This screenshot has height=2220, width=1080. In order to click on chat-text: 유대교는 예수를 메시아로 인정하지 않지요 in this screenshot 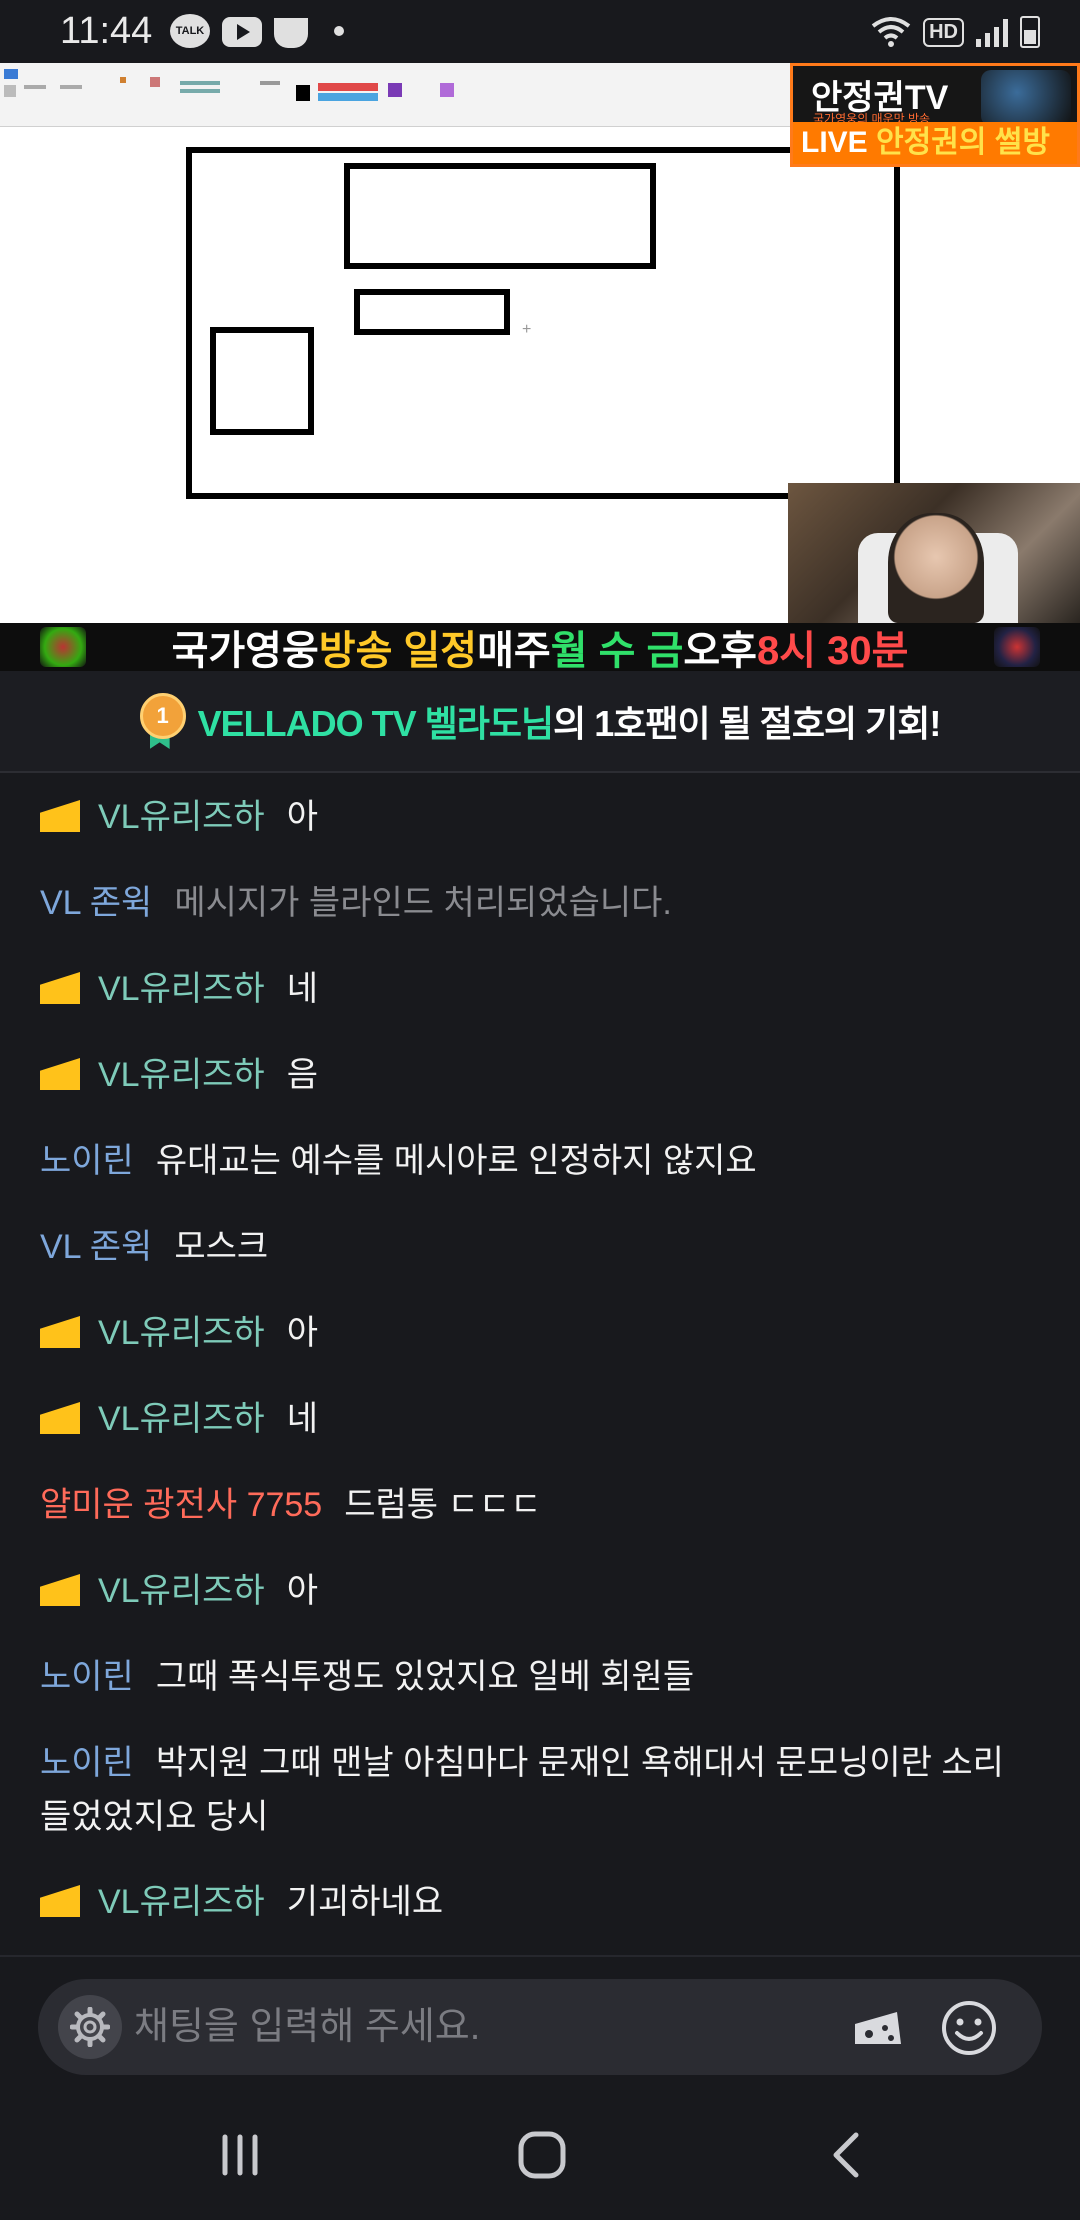, I will do `click(456, 1161)`.